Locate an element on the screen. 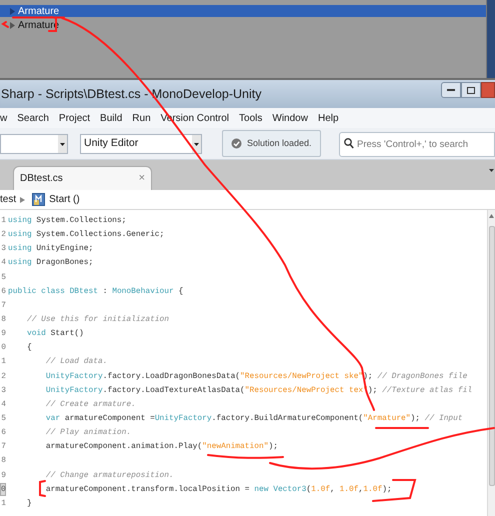 This screenshot has width=495, height=516. file-tab: DBtest.cs × is located at coordinates (82, 178).